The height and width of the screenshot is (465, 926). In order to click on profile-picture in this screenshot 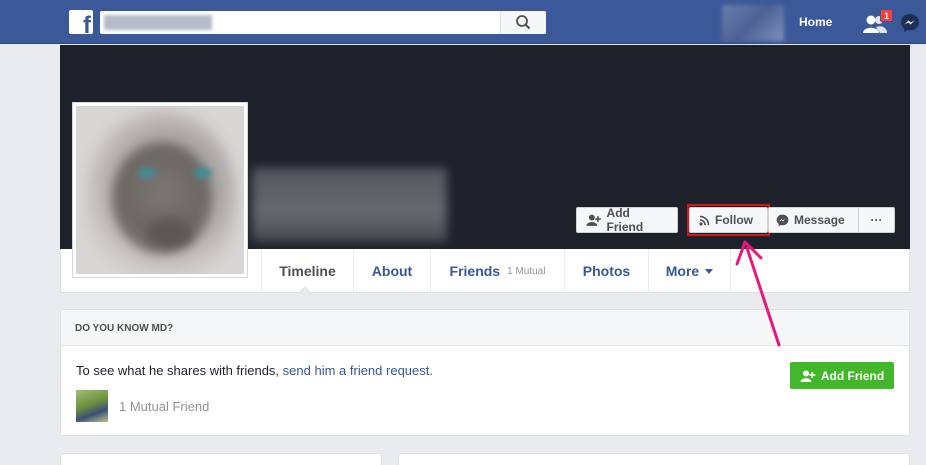, I will do `click(160, 190)`.